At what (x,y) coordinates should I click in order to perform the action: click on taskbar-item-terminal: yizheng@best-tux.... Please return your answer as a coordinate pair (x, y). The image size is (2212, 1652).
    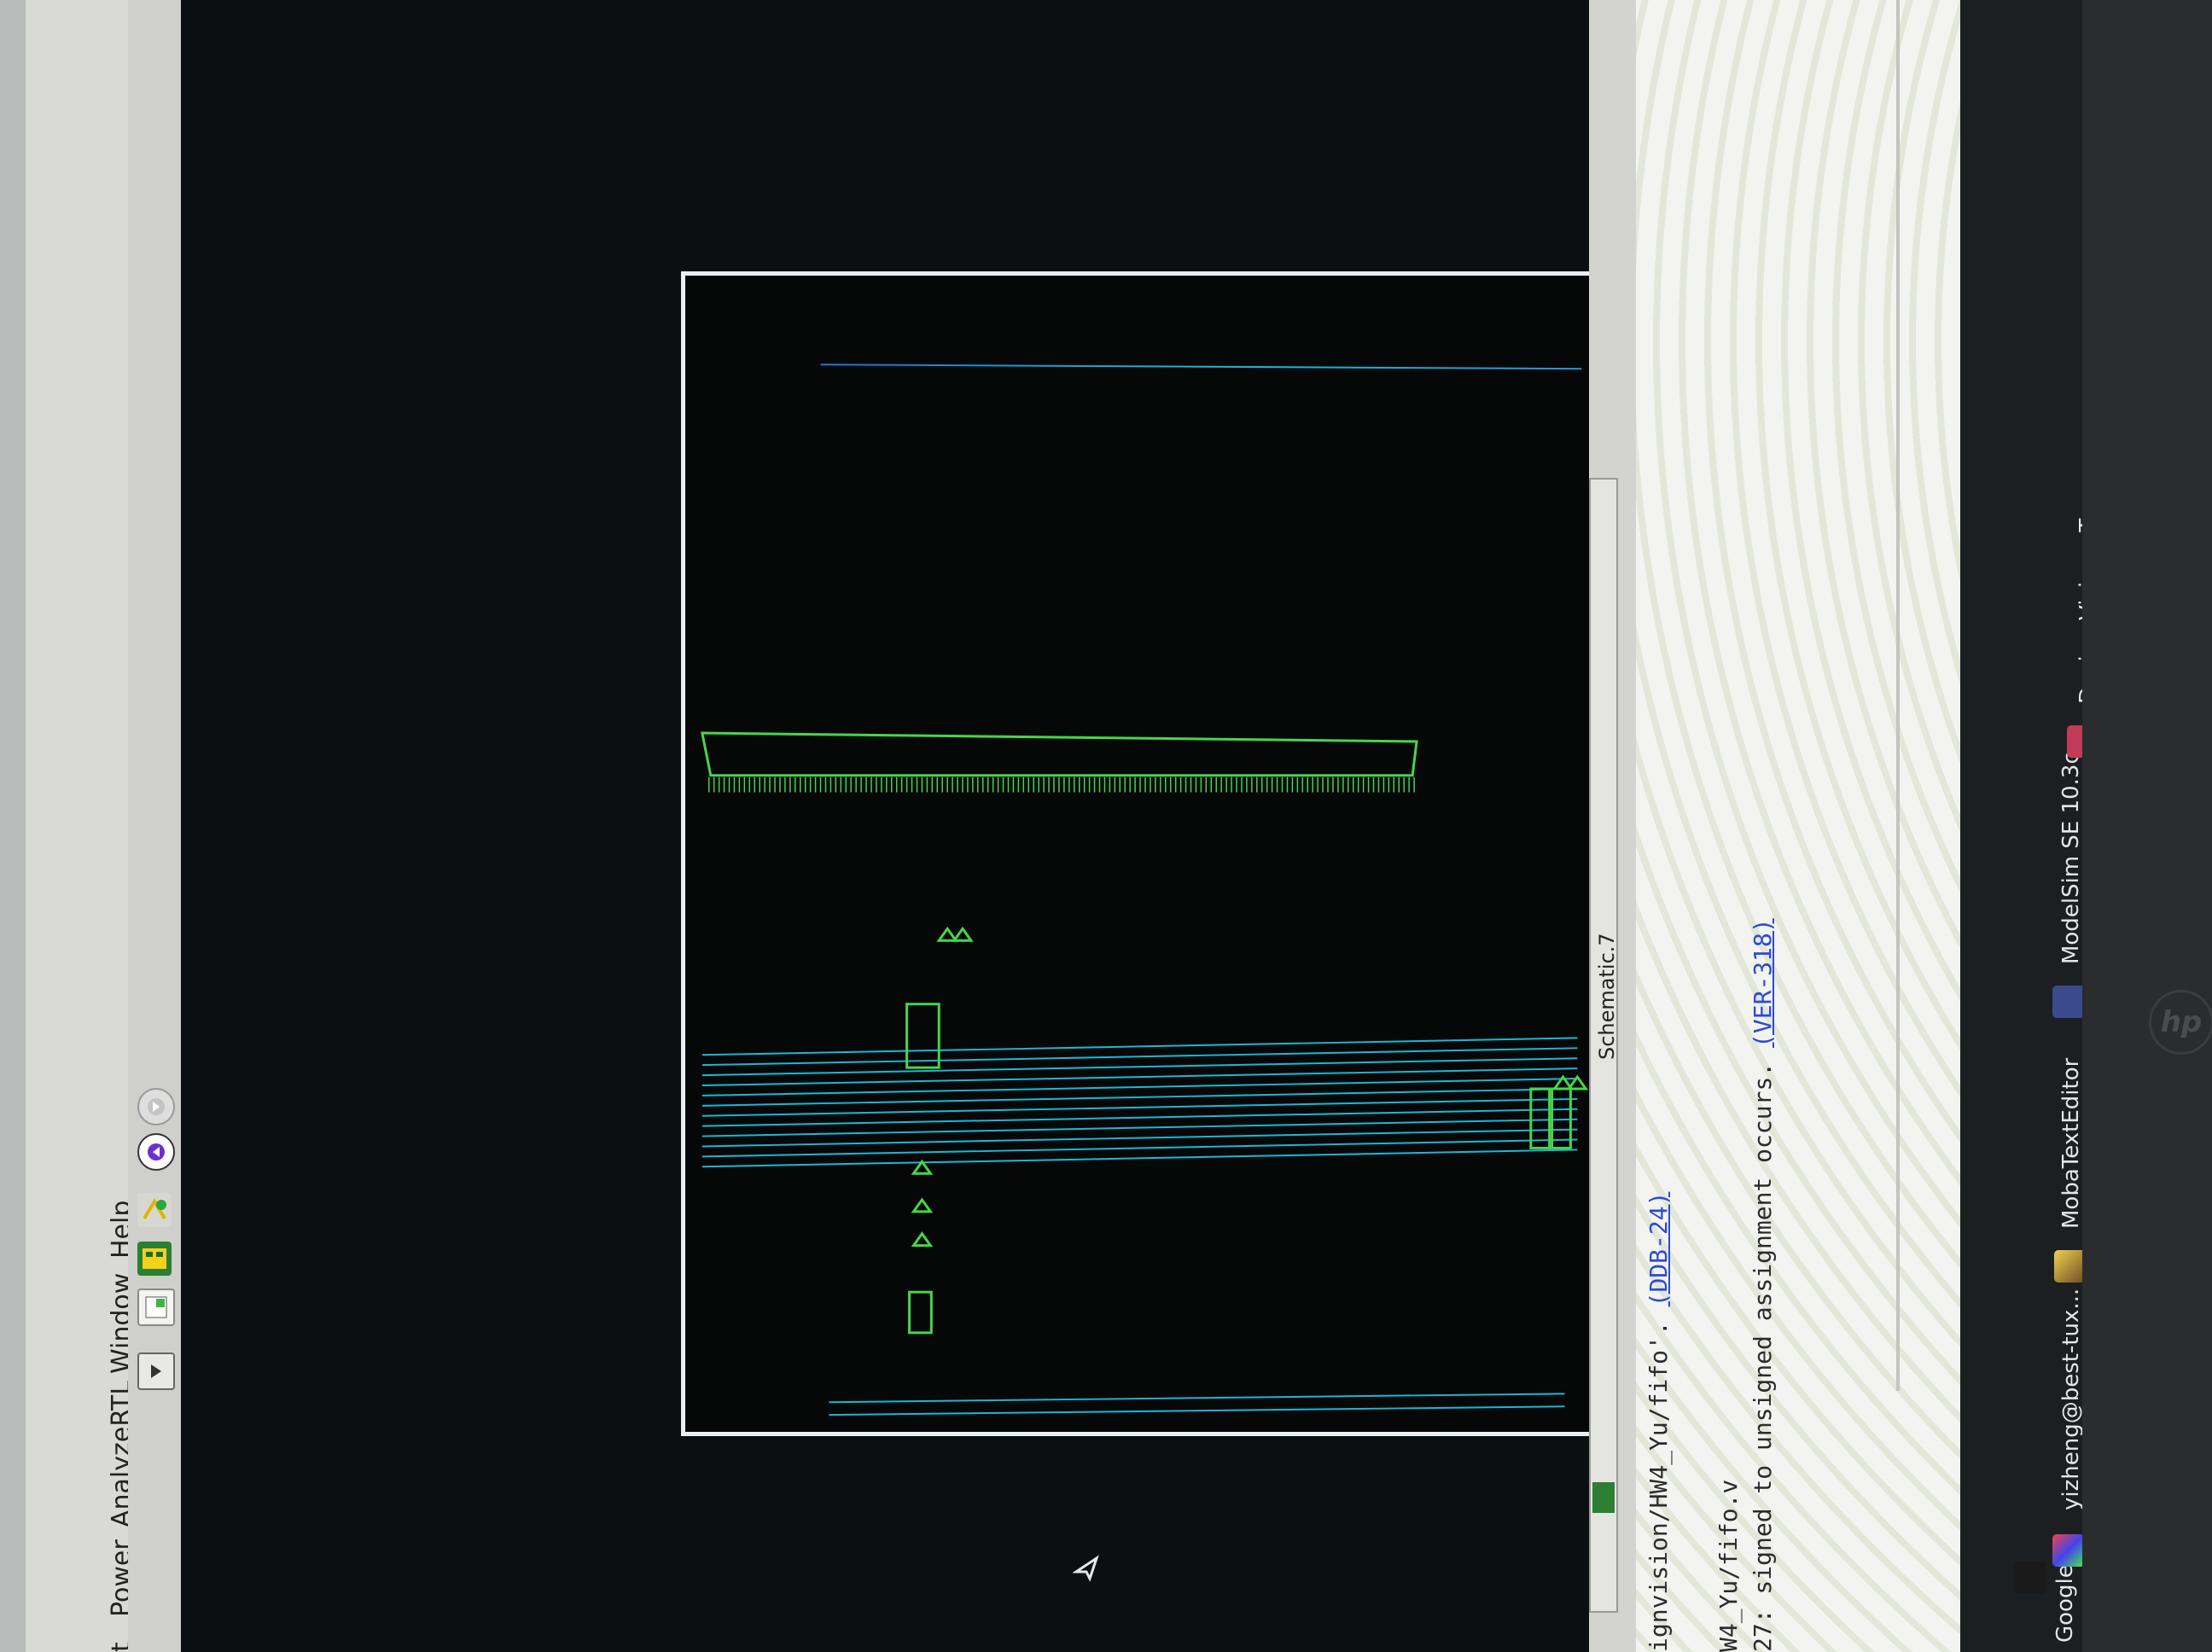
    Looking at the image, I should click on (2071, 1399).